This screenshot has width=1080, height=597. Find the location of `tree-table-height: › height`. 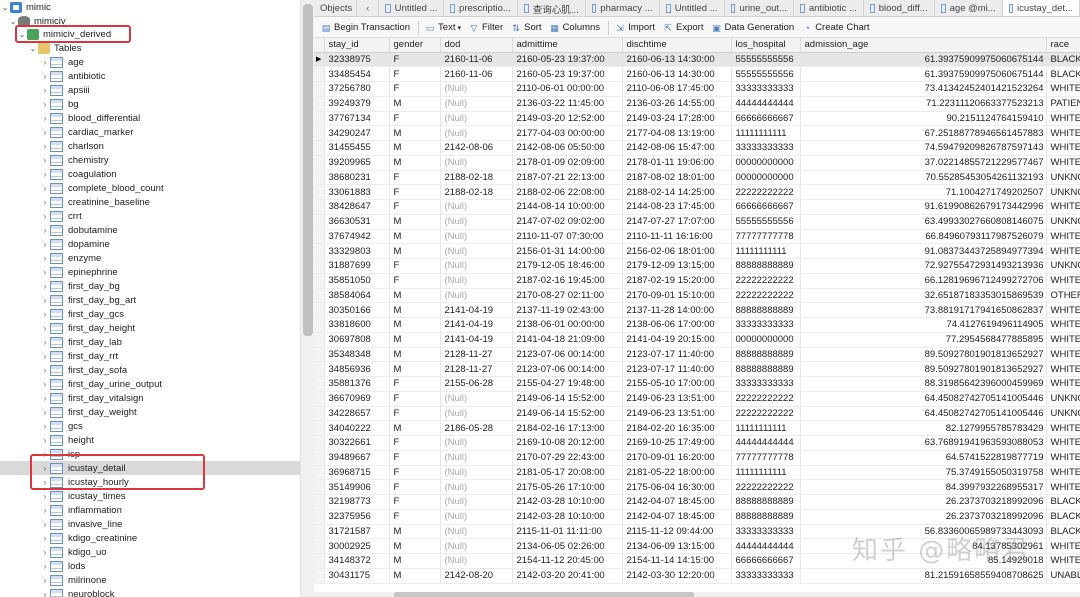

tree-table-height: › height is located at coordinates (150, 440).